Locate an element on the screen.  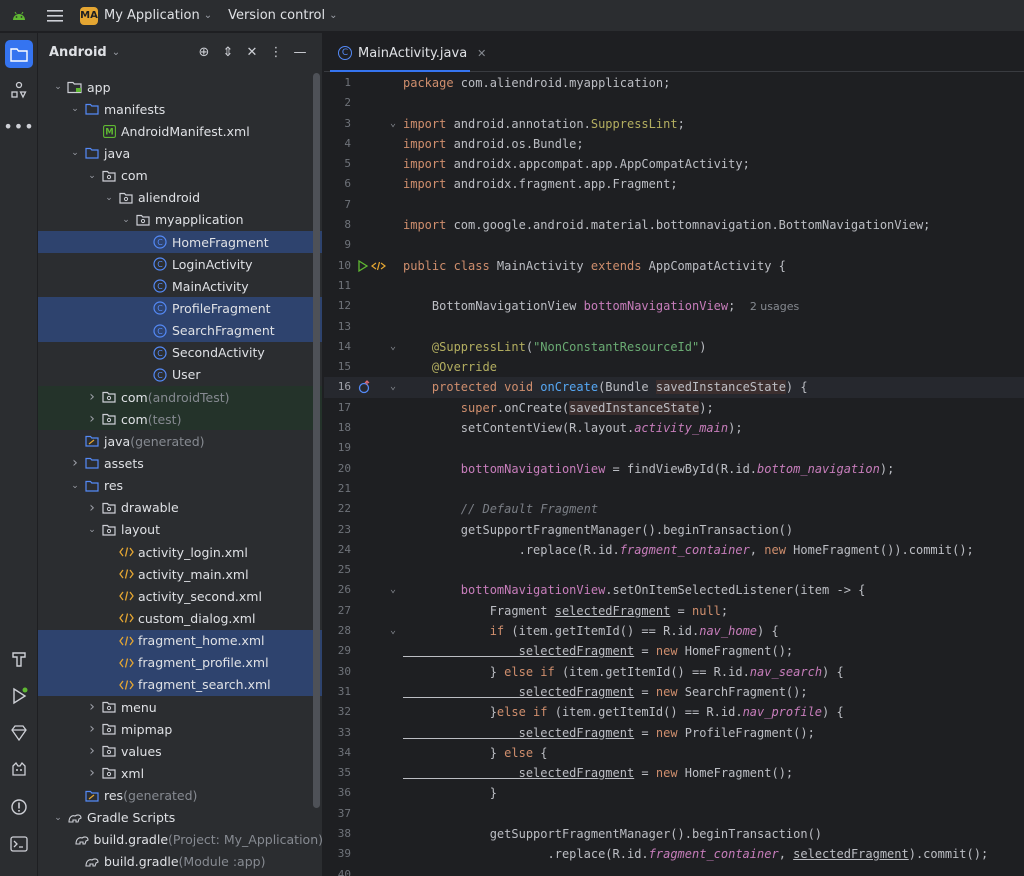
line-number: 13 is located at coordinates (337, 327).